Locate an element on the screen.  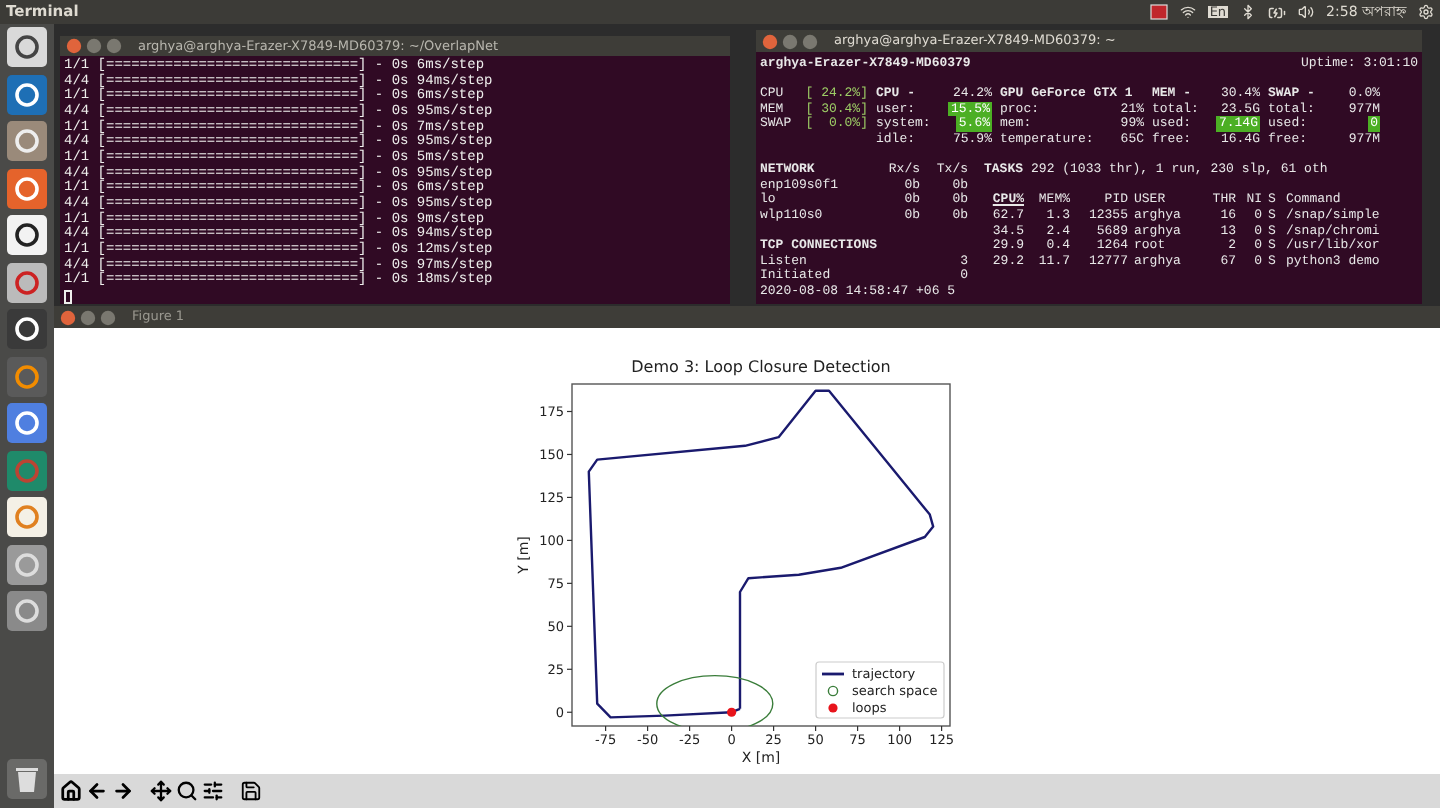
record-icon is located at coordinates (1158, 12).